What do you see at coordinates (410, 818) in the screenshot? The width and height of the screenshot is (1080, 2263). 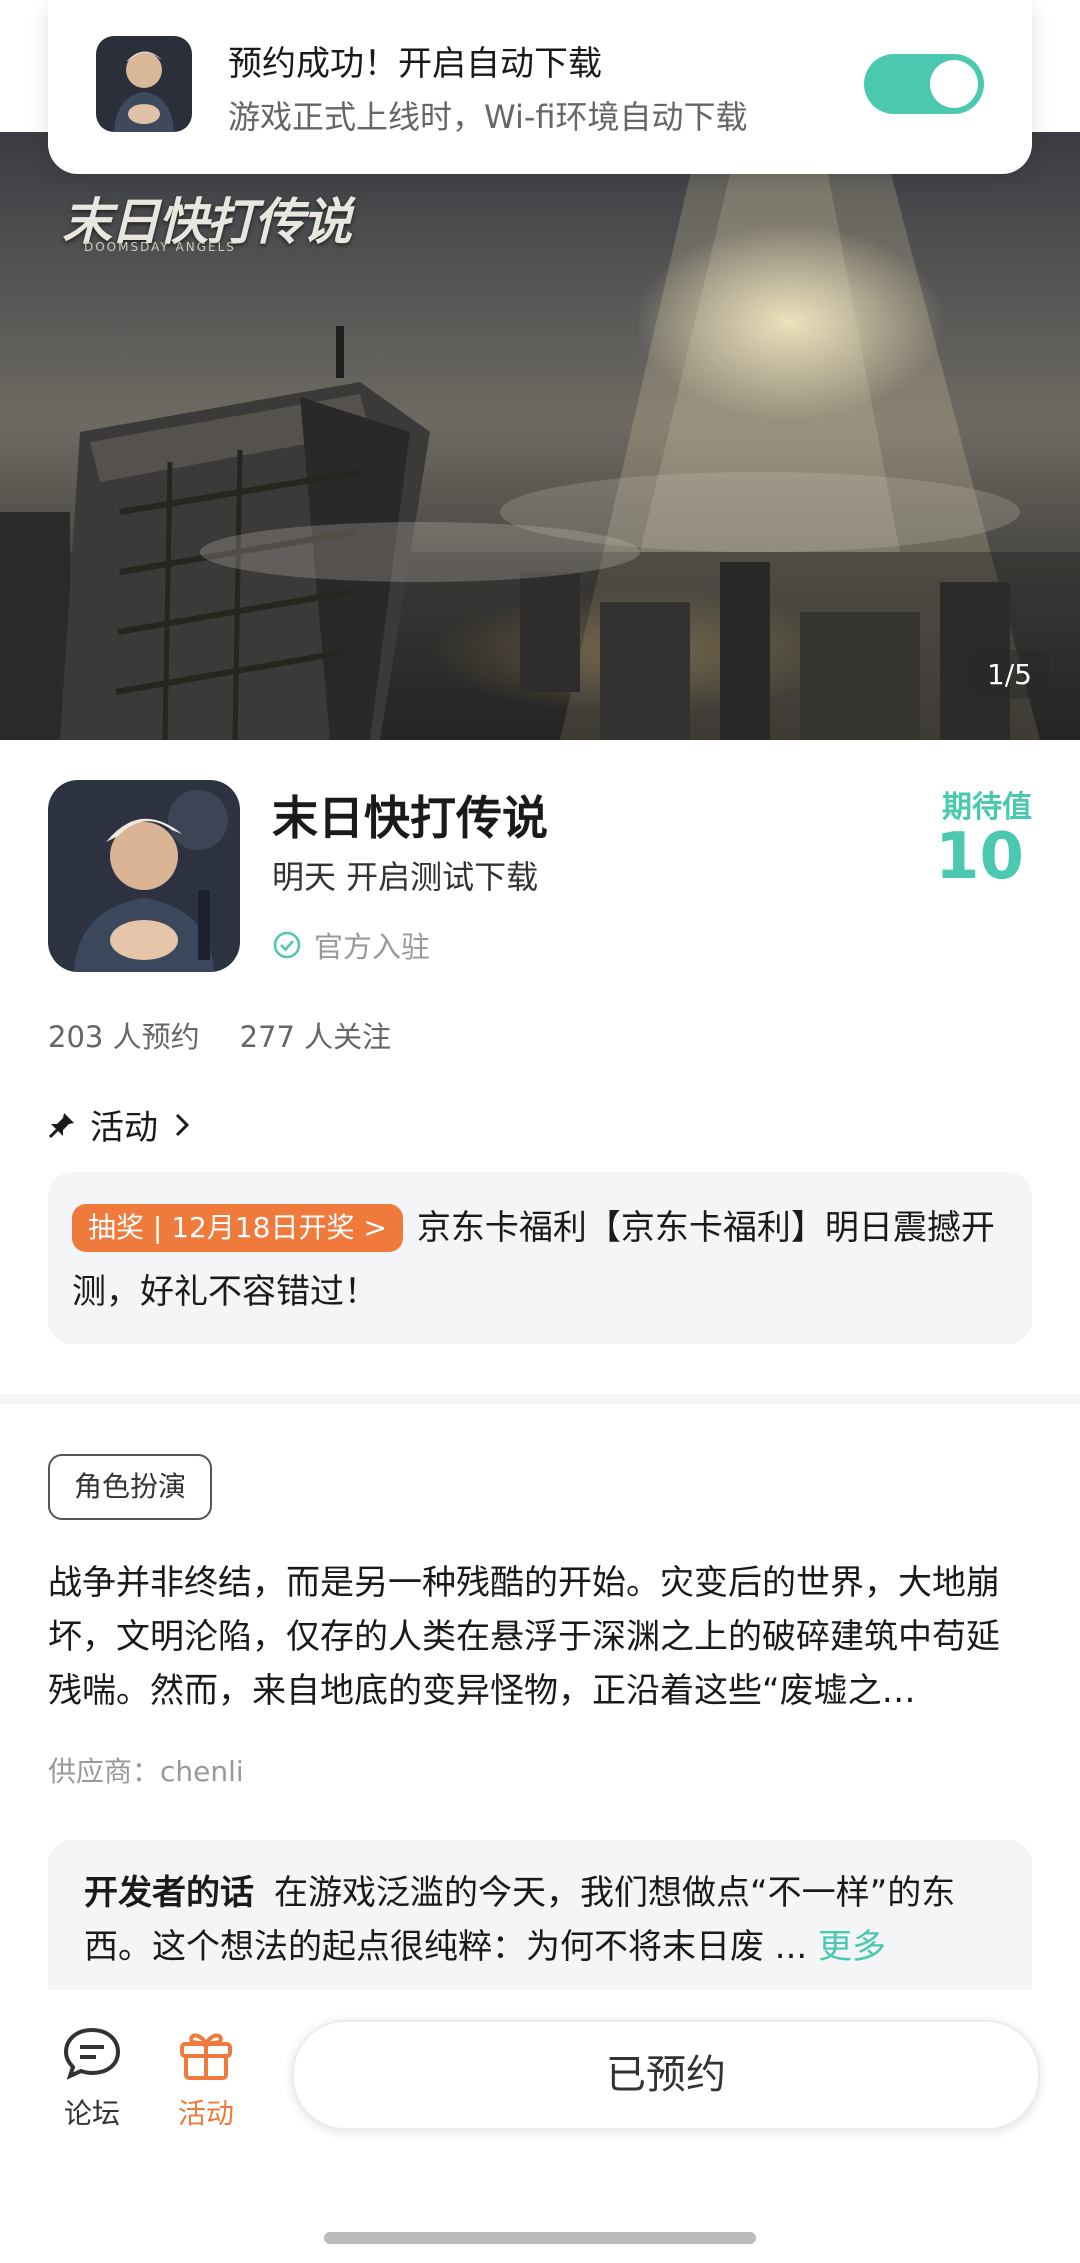 I see `app-title: 末日快打传说` at bounding box center [410, 818].